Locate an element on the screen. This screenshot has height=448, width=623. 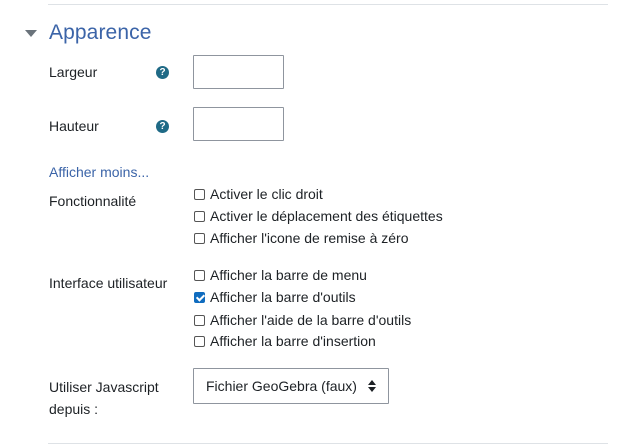
checkbox-label: Afficher la barre de menu is located at coordinates (288, 275).